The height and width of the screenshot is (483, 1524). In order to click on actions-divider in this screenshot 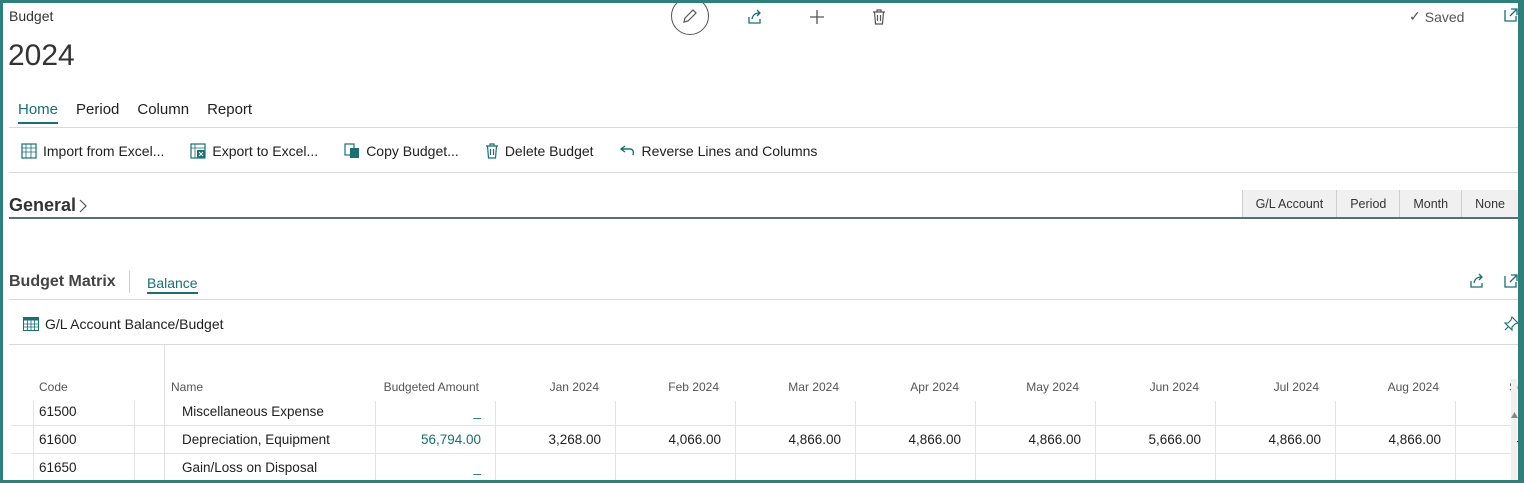, I will do `click(763, 172)`.